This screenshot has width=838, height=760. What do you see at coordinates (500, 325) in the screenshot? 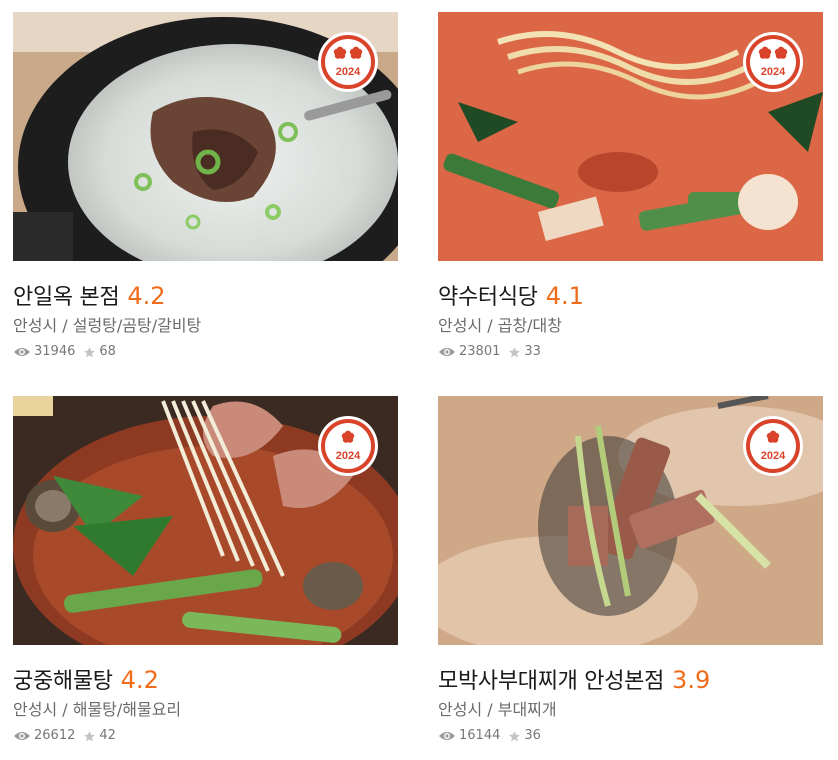
I see `restaurant-category: 안성시 / 곱창/대창` at bounding box center [500, 325].